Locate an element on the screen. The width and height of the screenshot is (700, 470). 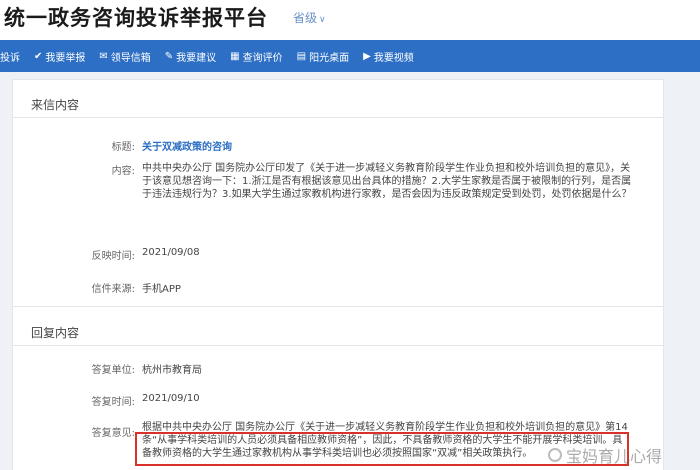
nav-item-sunshine: ▤ 阳光桌面 is located at coordinates (324, 56).